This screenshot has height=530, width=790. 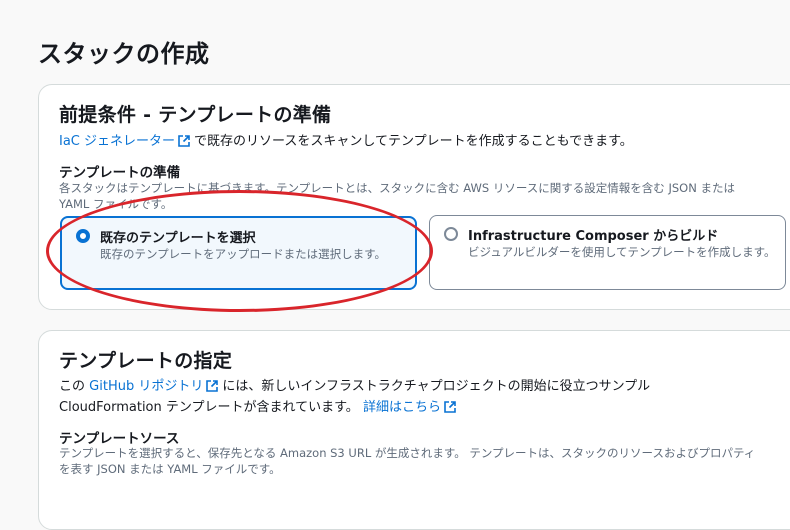 I want to click on radio-infrastructure-composer, so click(x=451, y=234).